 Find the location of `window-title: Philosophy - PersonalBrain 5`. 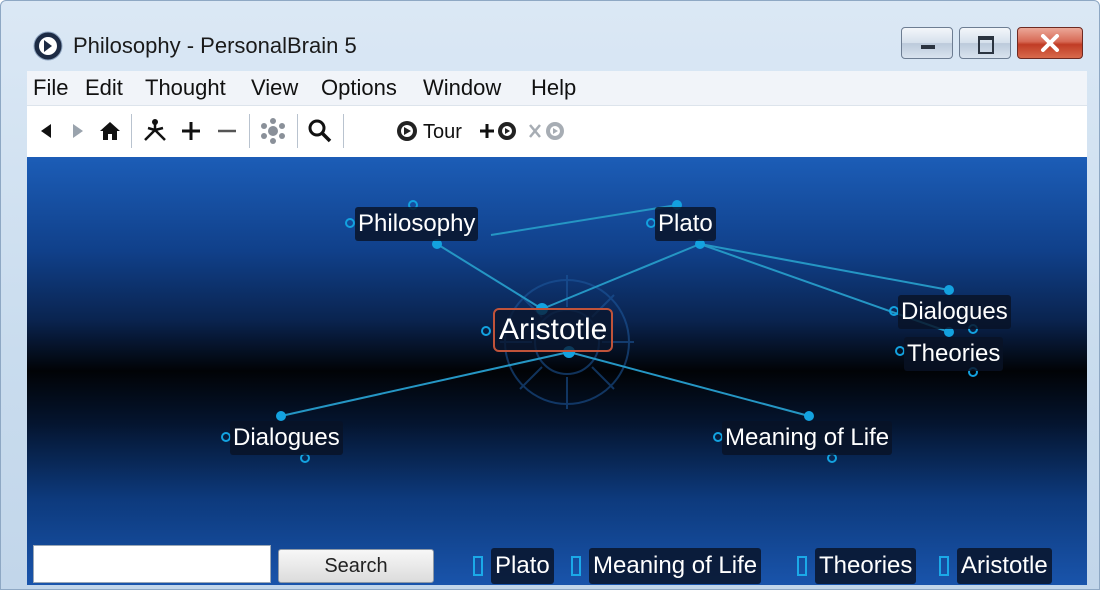

window-title: Philosophy - PersonalBrain 5 is located at coordinates (215, 45).